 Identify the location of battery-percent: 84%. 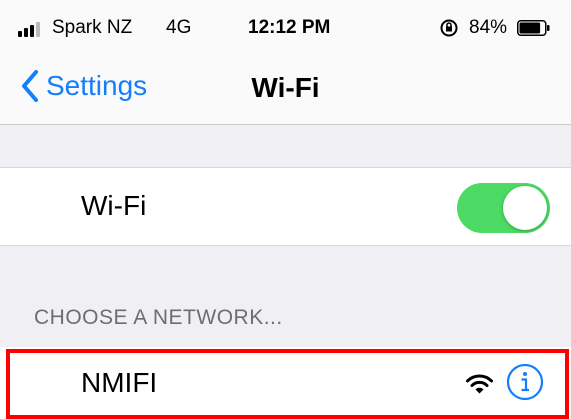
(488, 27).